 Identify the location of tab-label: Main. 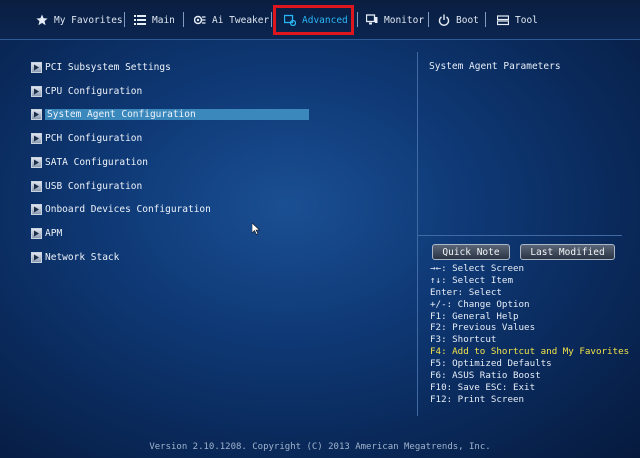
(163, 20).